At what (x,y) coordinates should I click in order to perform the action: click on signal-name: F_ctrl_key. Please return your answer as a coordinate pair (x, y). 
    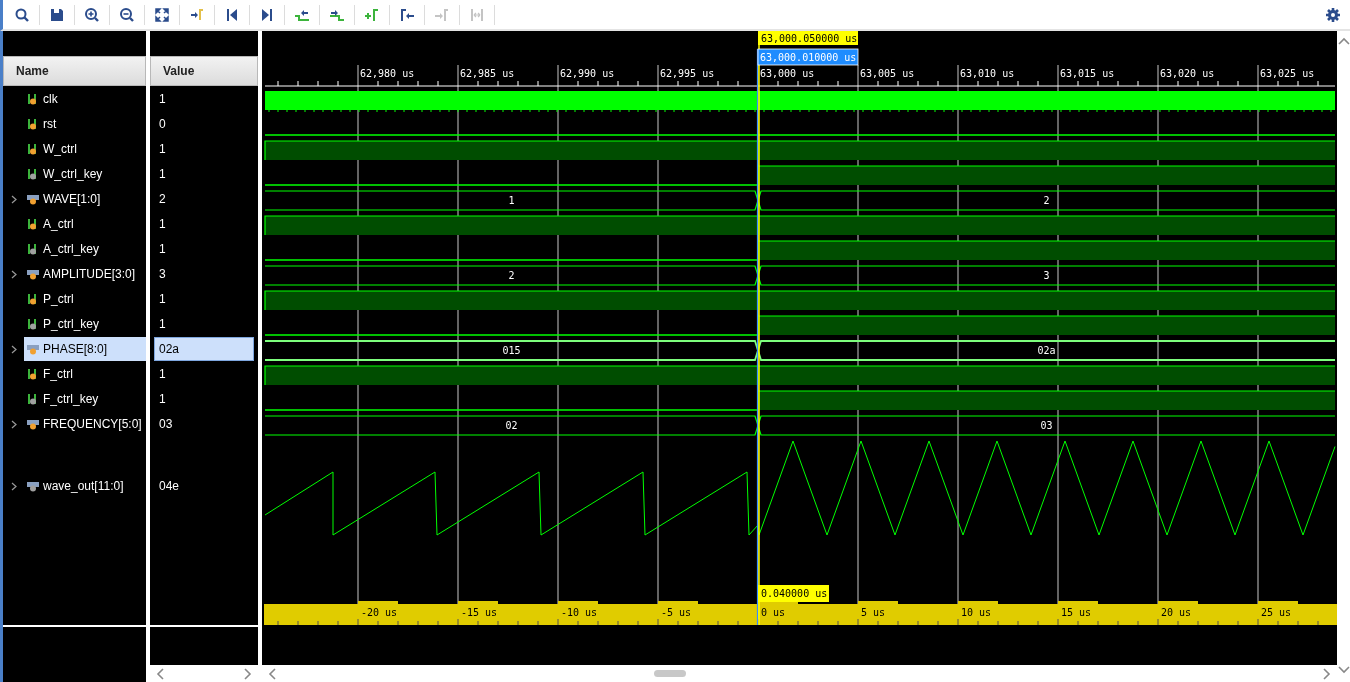
    Looking at the image, I should click on (85, 398).